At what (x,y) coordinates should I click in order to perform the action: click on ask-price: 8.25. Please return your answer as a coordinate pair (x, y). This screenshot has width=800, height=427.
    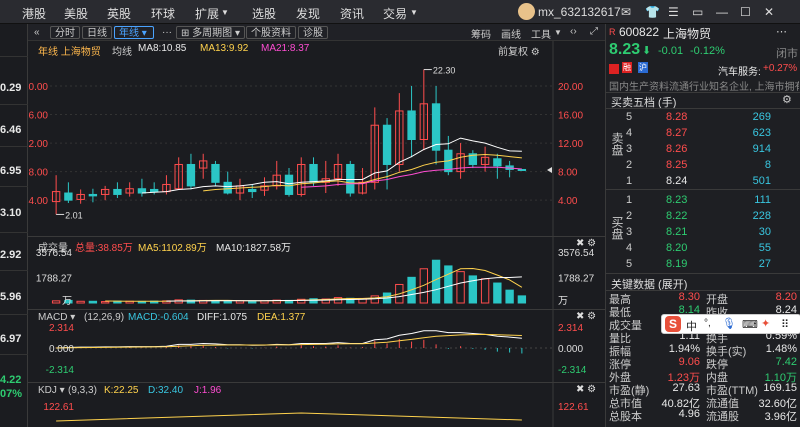
    Looking at the image, I should click on (677, 165).